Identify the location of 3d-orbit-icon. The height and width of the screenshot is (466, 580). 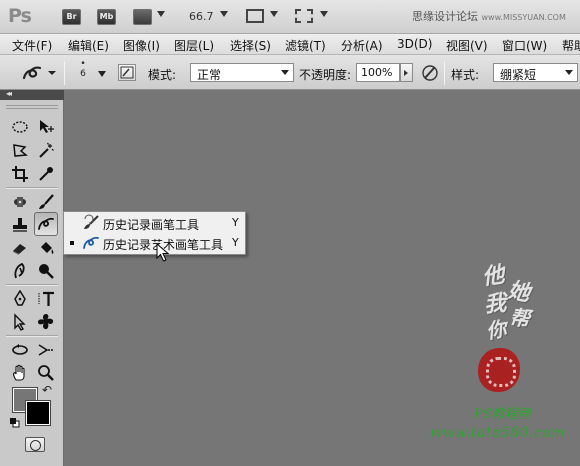
(46, 350).